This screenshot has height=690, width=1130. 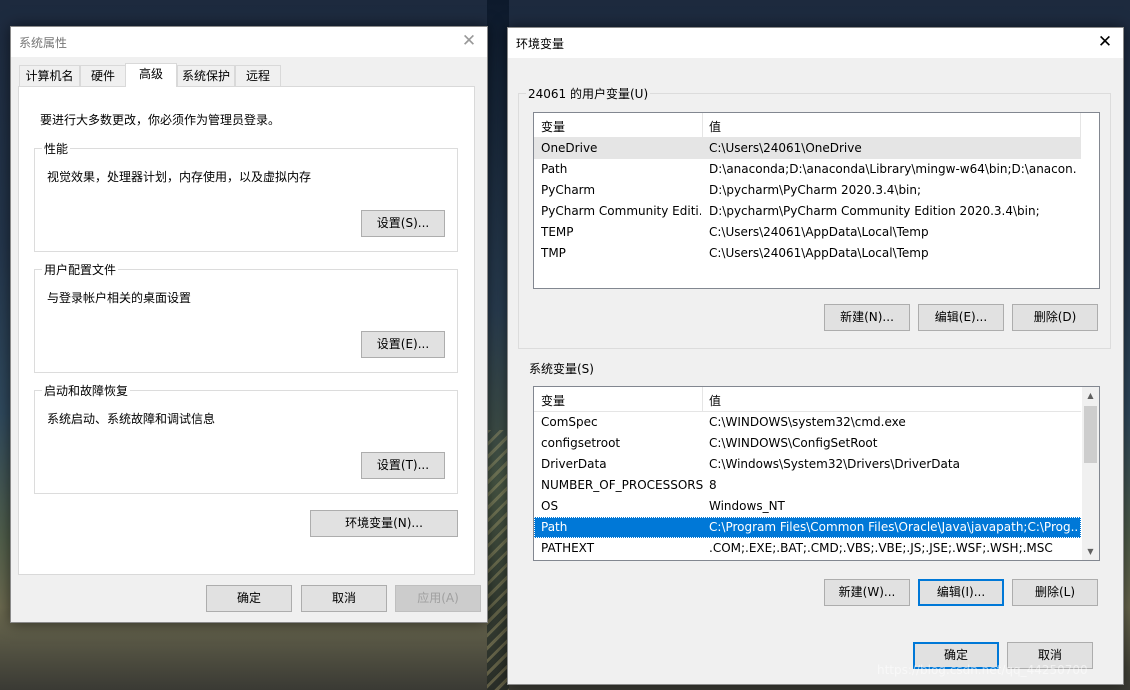 What do you see at coordinates (815, 190) in the screenshot?
I see `variable-value: D:\pycharm\PyCharm 2020.3.4\bin;` at bounding box center [815, 190].